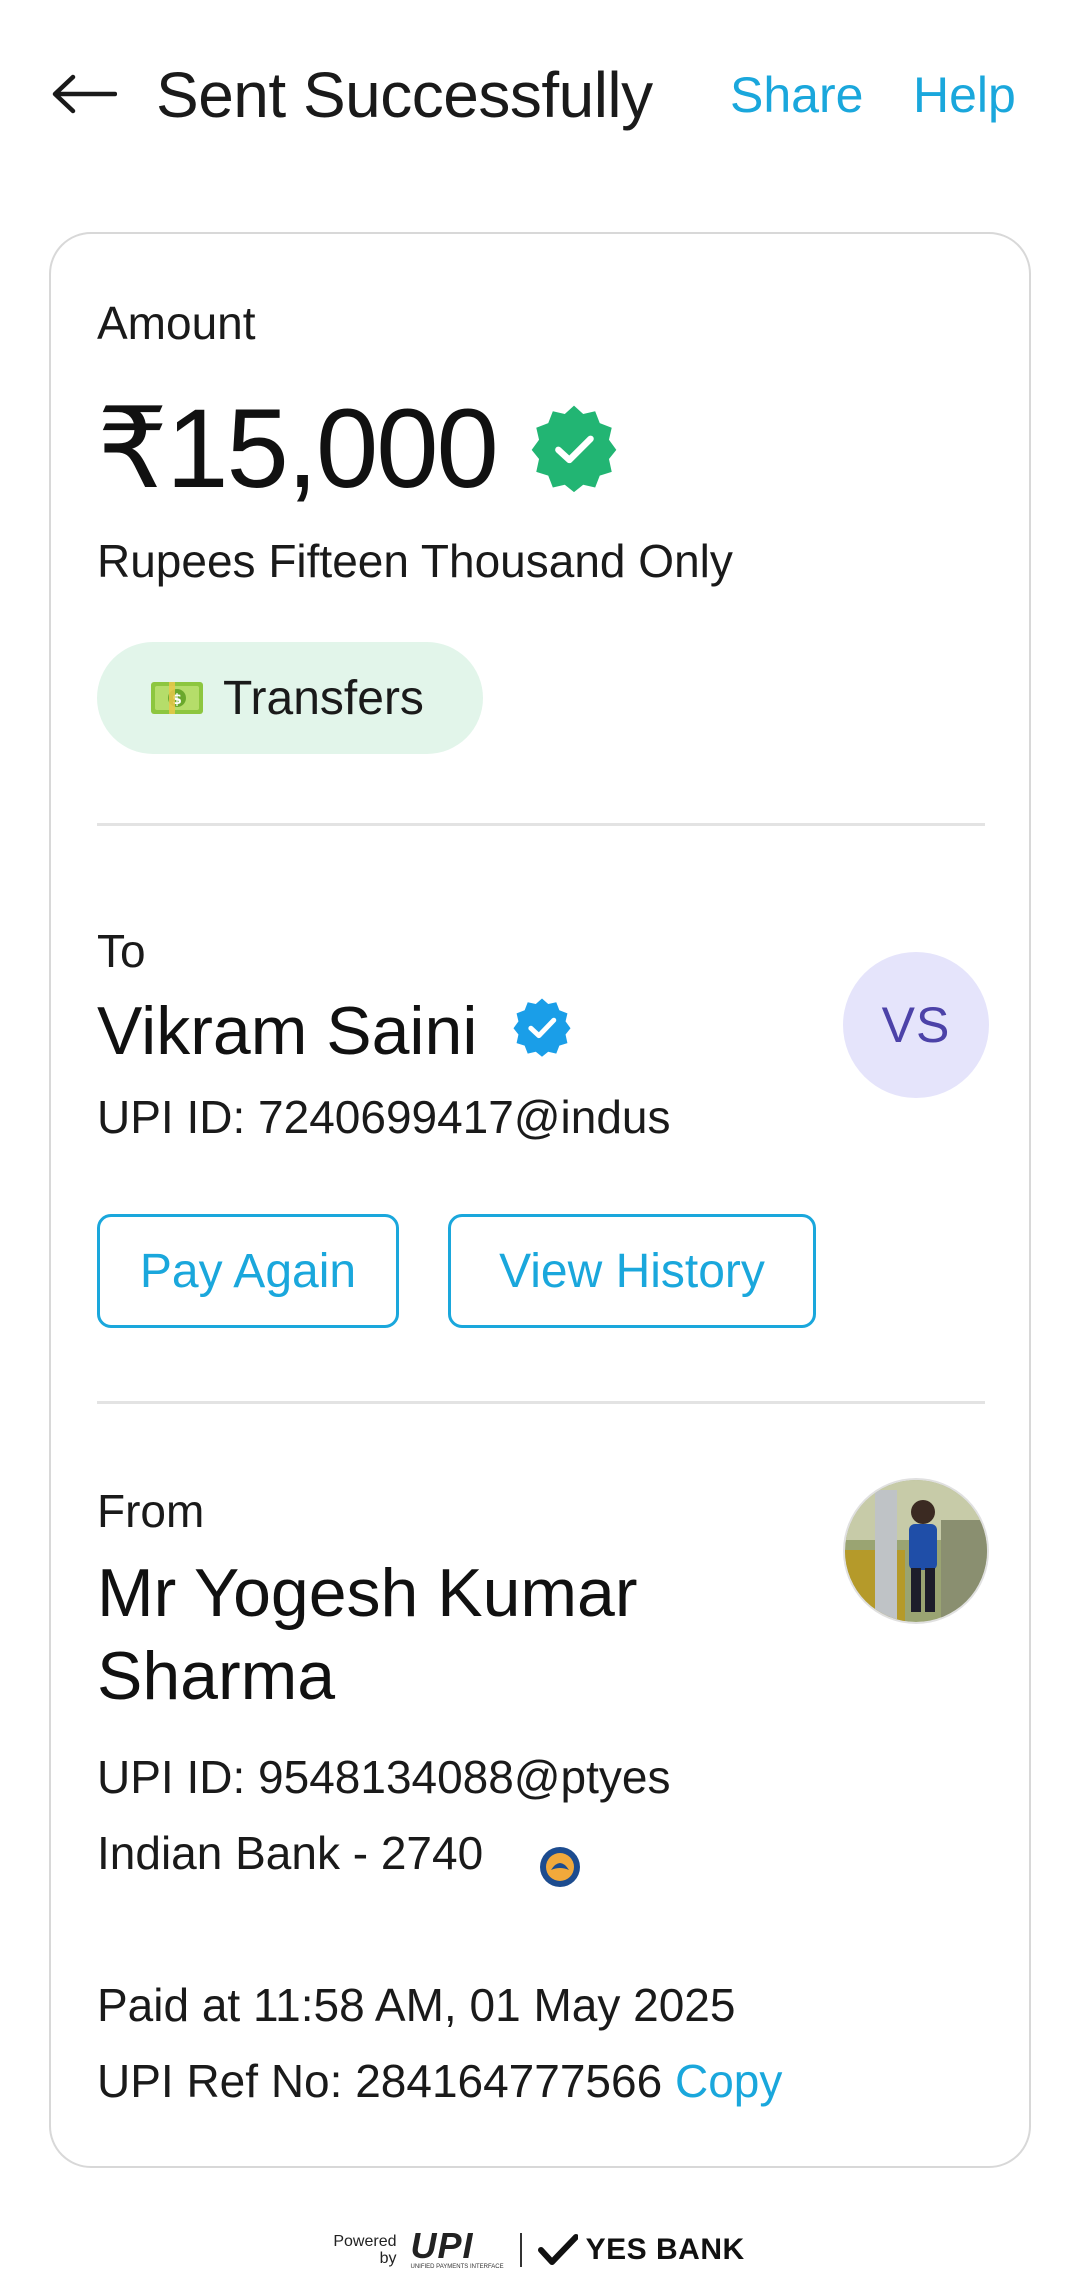  I want to click on success-badge-icon, so click(574, 449).